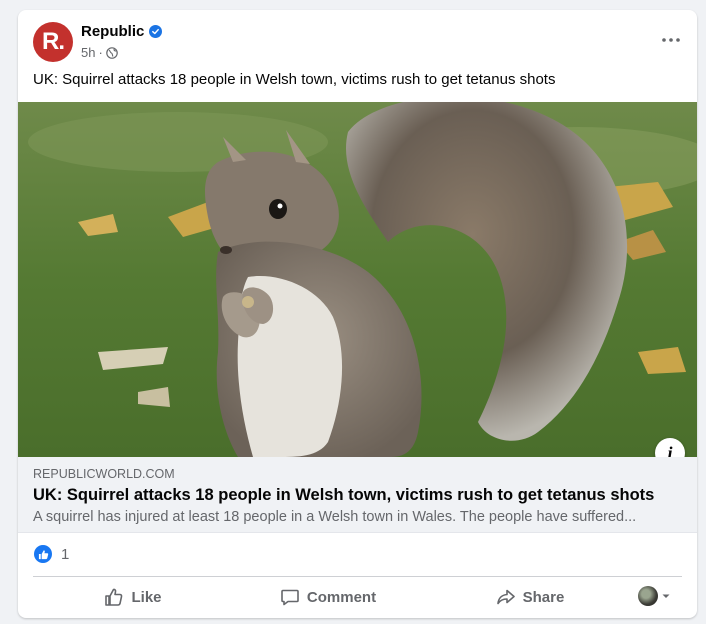 The height and width of the screenshot is (624, 706). I want to click on comment-icon, so click(290, 597).